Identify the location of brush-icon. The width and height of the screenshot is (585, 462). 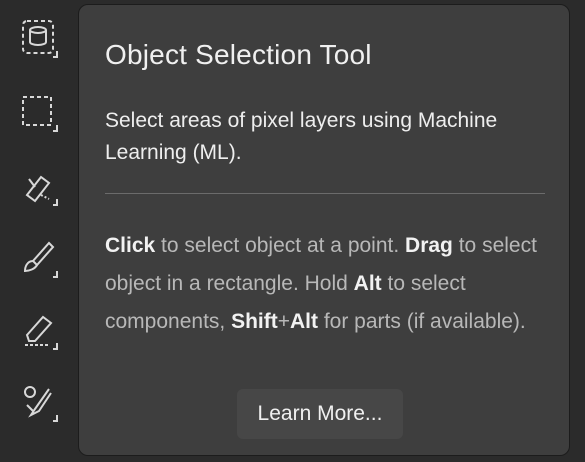
(40, 259).